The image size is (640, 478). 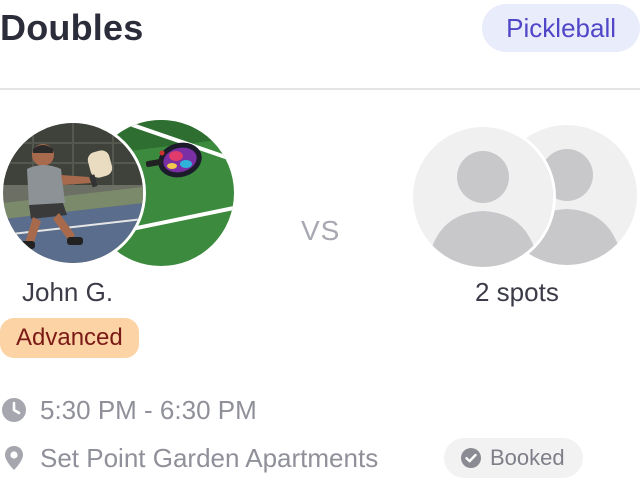 I want to click on user-placeholder-icon, so click(x=483, y=197).